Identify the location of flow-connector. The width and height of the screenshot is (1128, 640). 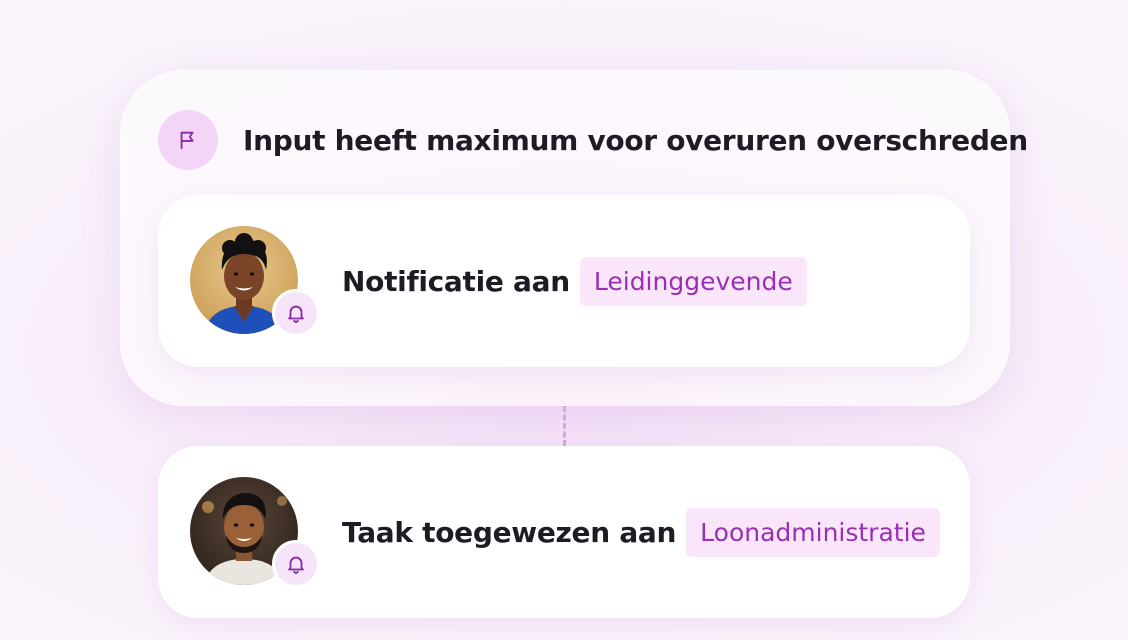
(564, 426).